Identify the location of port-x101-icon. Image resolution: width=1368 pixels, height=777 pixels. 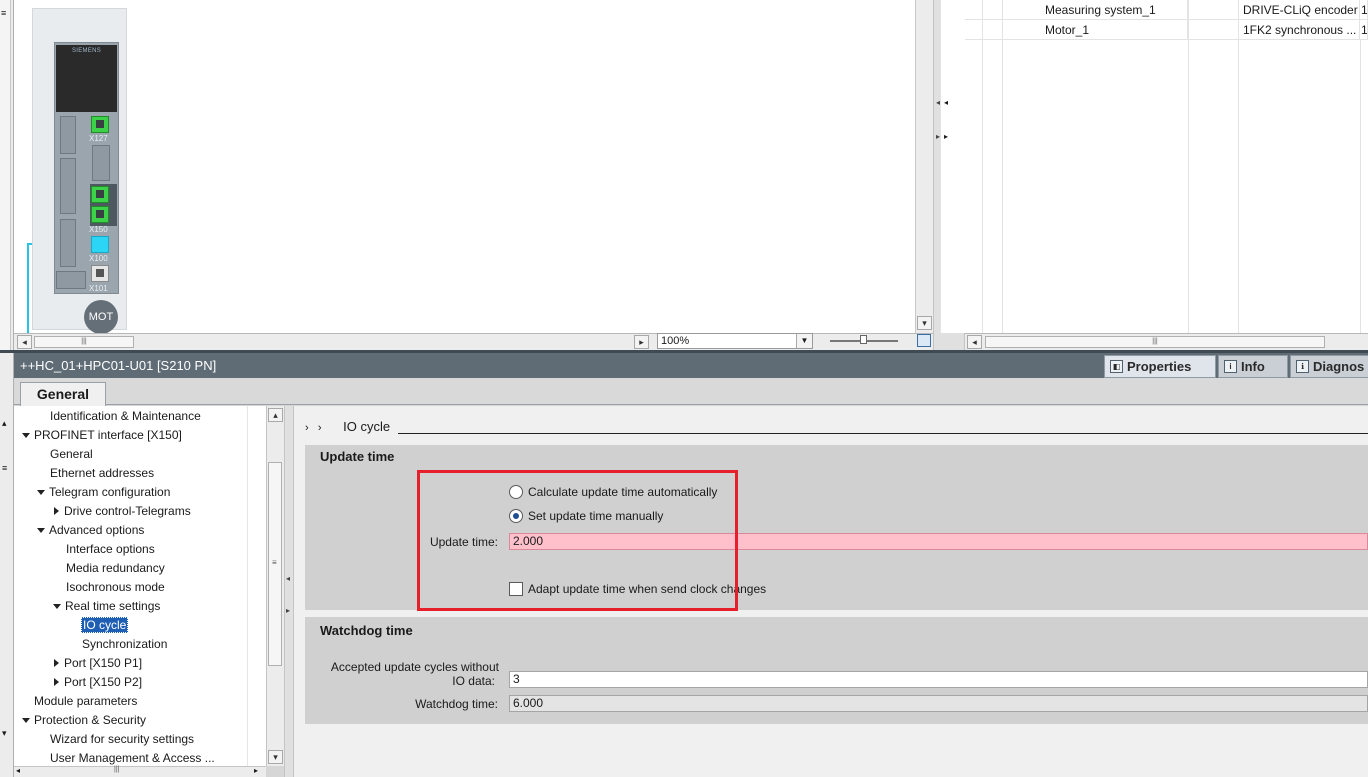
(100, 273).